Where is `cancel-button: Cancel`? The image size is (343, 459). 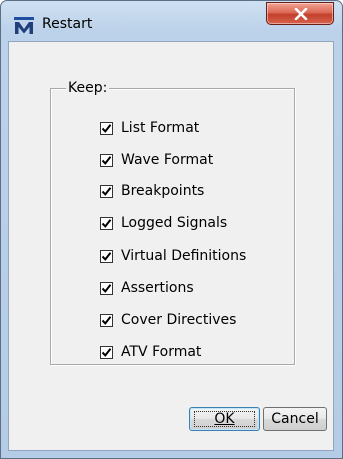
cancel-button: Cancel is located at coordinates (295, 419).